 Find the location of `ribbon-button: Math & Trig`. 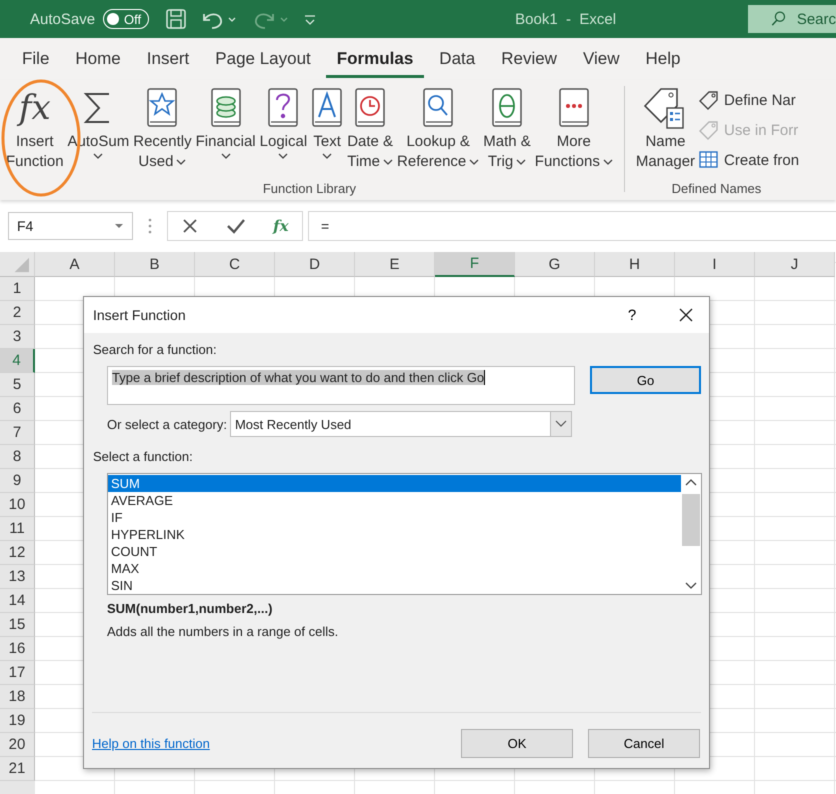

ribbon-button: Math & Trig is located at coordinates (507, 126).